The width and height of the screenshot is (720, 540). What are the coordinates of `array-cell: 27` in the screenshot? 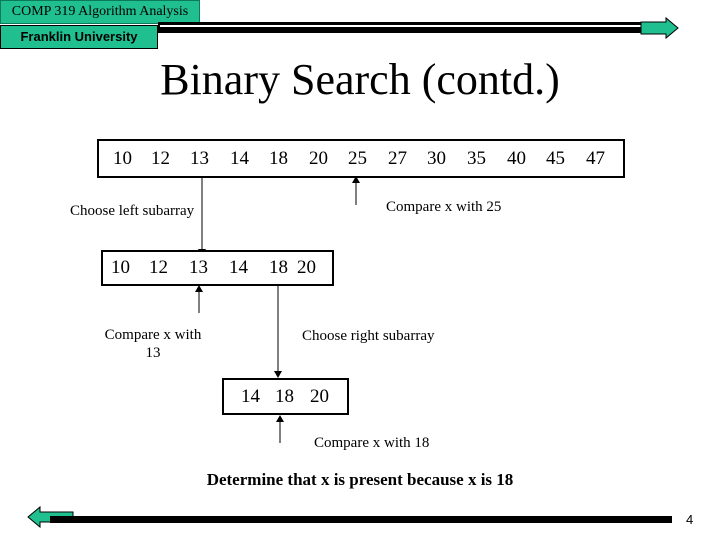 It's located at (397, 158).